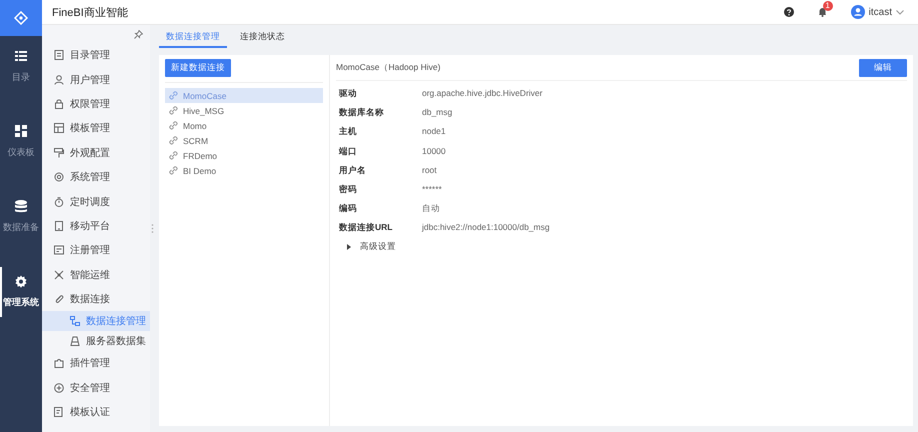  What do you see at coordinates (96, 201) in the screenshot?
I see `sidebar-item: 定时调度` at bounding box center [96, 201].